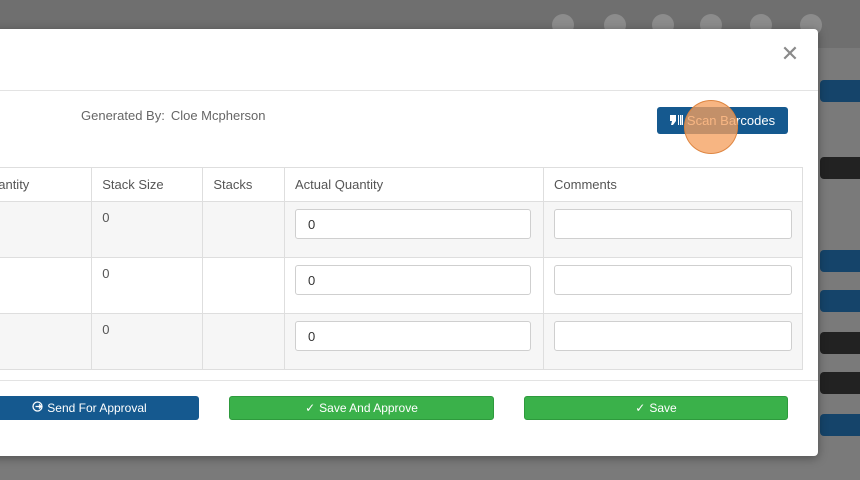 The height and width of the screenshot is (480, 860). Describe the element at coordinates (731, 120) in the screenshot. I see `scan-barcodes-label: Scan Barcodes` at that location.